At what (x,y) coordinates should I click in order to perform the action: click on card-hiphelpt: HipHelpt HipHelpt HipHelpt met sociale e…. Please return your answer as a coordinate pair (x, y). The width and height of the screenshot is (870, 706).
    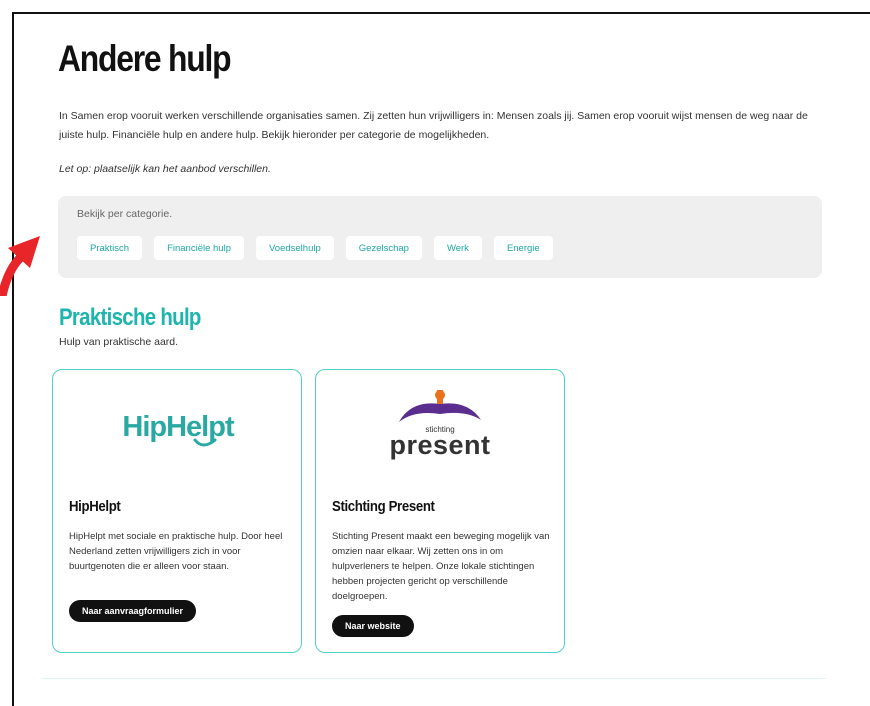
    Looking at the image, I should click on (177, 511).